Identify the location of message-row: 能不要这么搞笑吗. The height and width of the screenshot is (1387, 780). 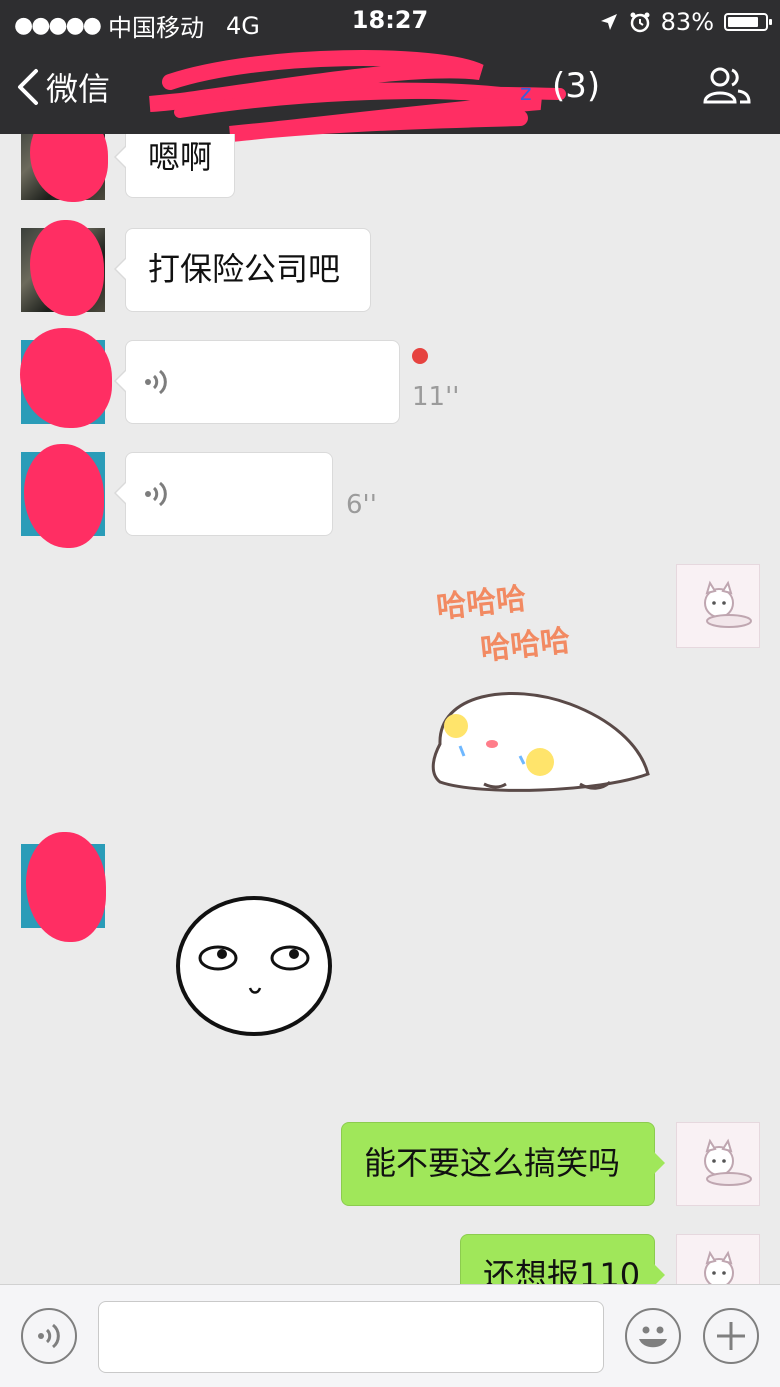
(390, 1164).